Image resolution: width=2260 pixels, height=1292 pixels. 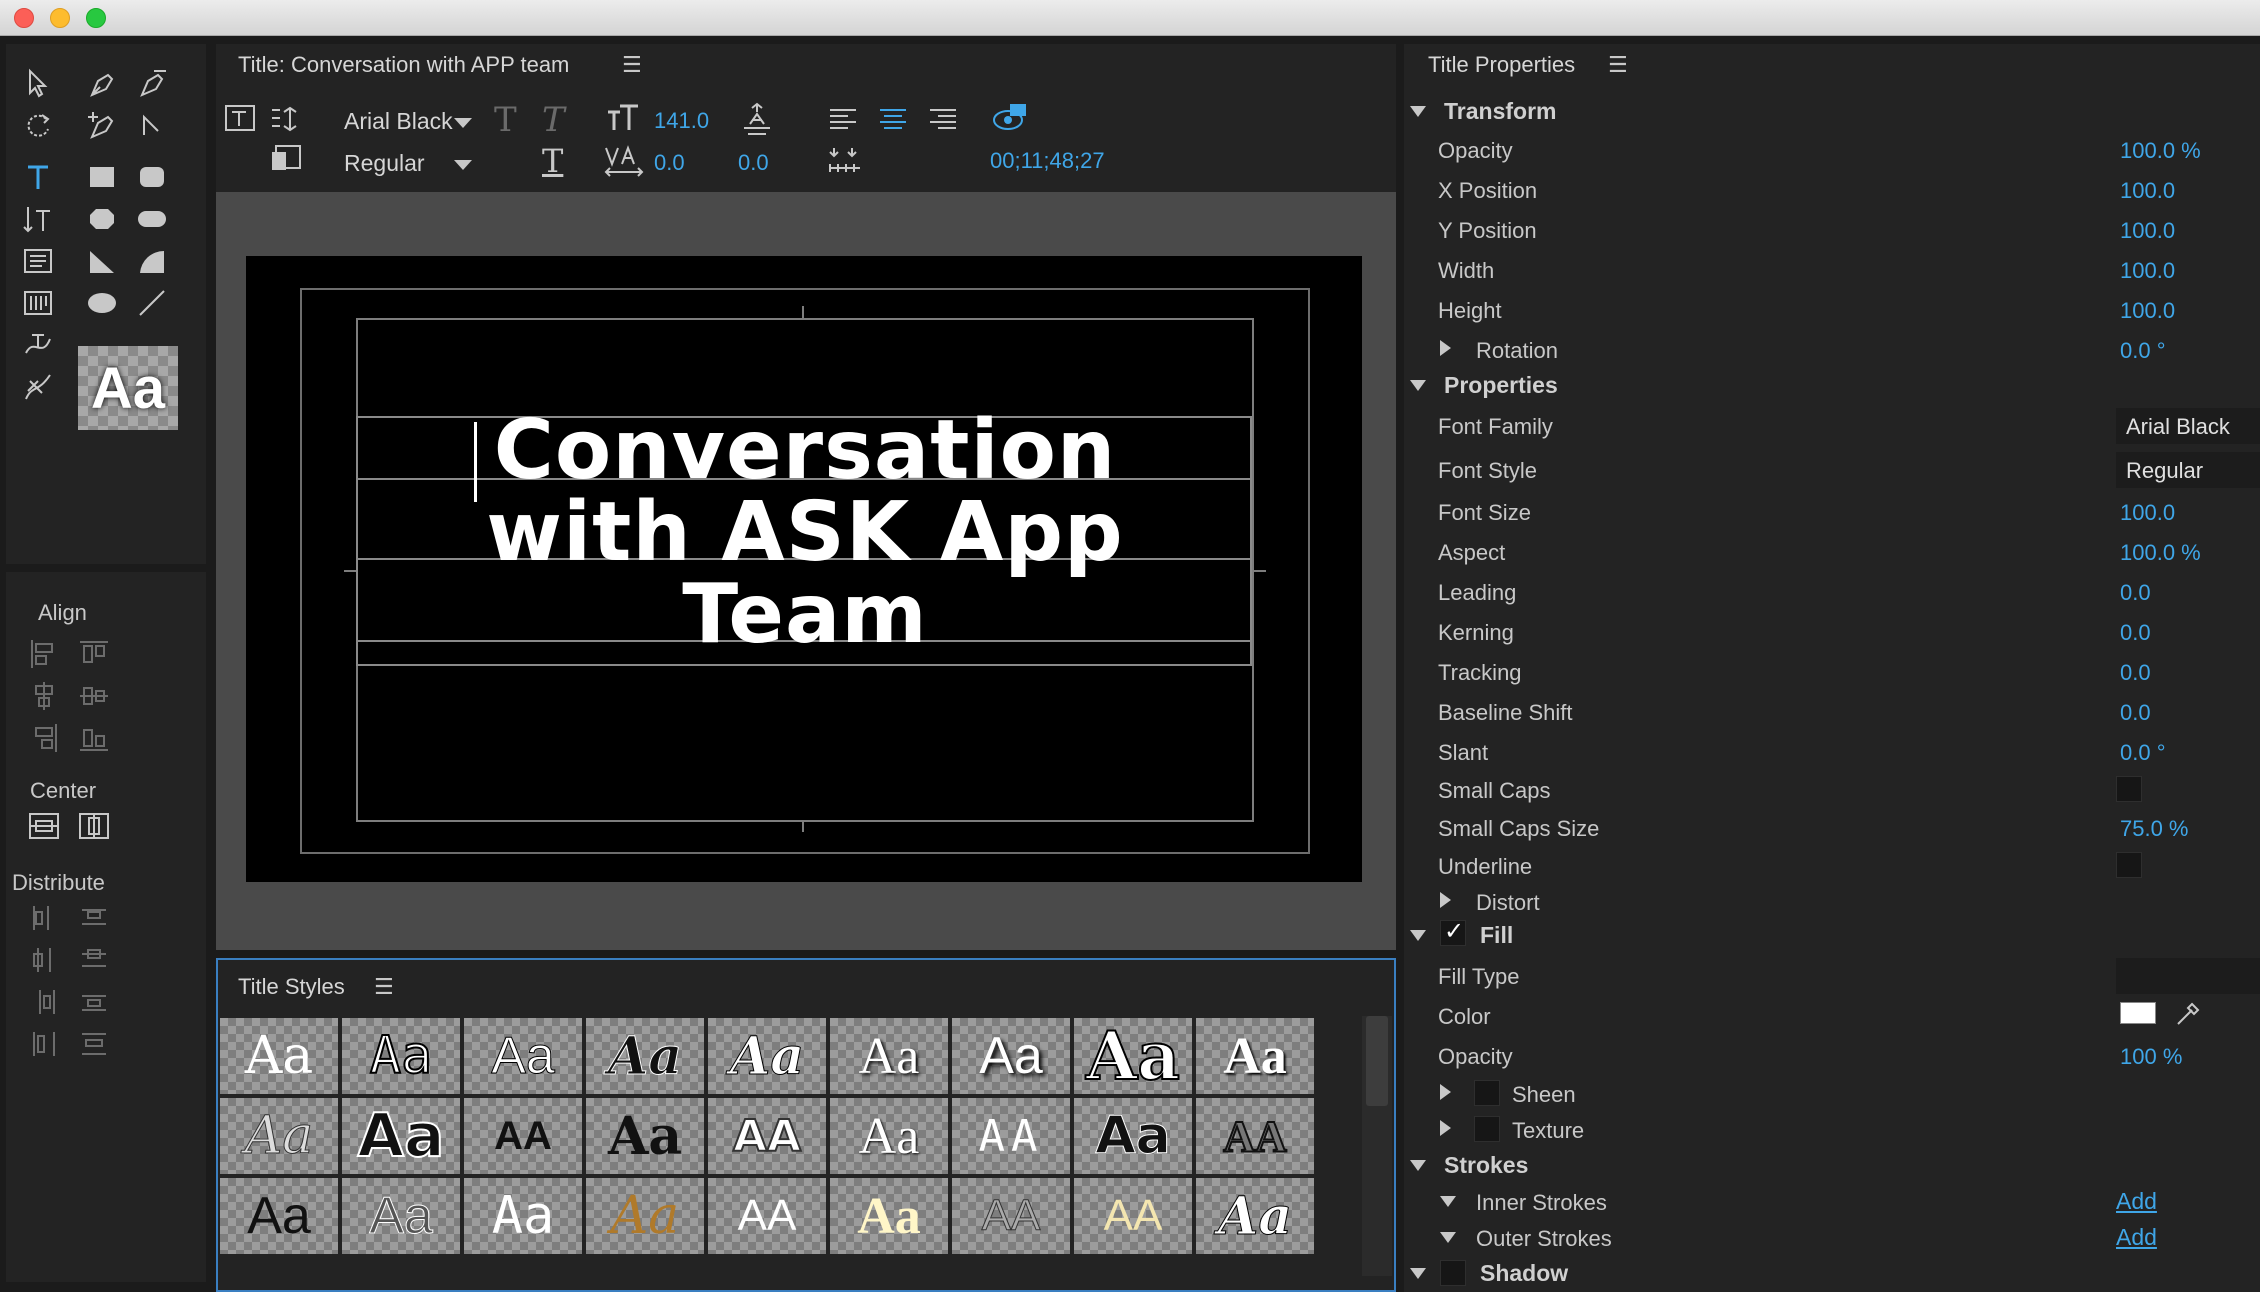 What do you see at coordinates (1832, 111) in the screenshot?
I see `transform-section-header: Transform` at bounding box center [1832, 111].